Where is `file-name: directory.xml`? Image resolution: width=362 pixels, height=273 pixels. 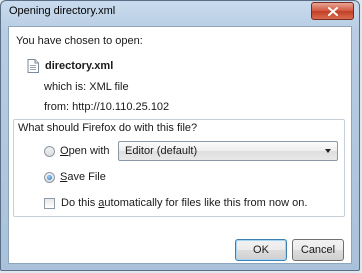 file-name: directory.xml is located at coordinates (79, 66).